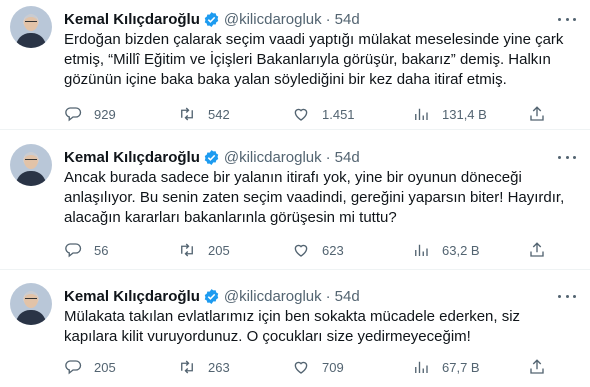  I want to click on views-button: 131,4 B, so click(449, 114).